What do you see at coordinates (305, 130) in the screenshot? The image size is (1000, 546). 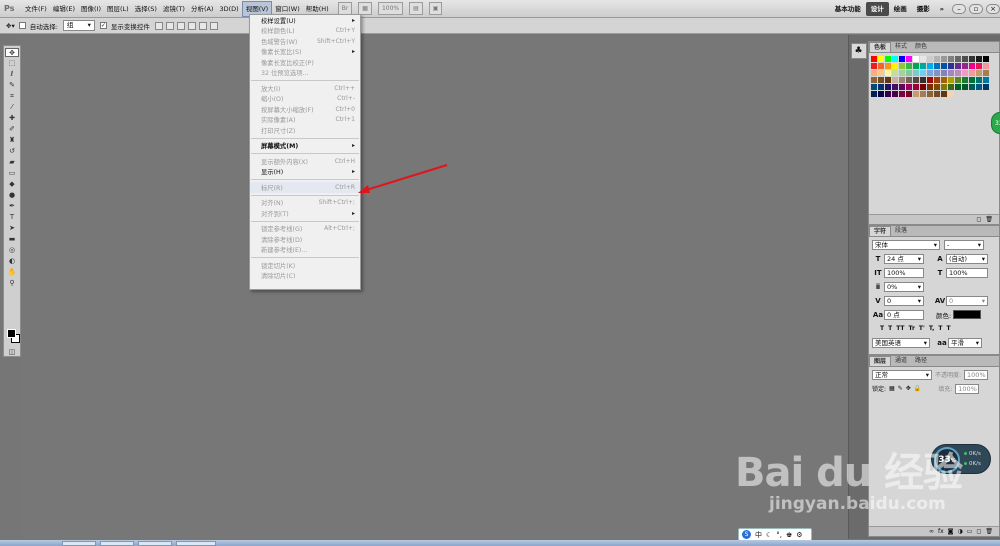 I see `view-menu-item: 打印尺寸(Z)` at bounding box center [305, 130].